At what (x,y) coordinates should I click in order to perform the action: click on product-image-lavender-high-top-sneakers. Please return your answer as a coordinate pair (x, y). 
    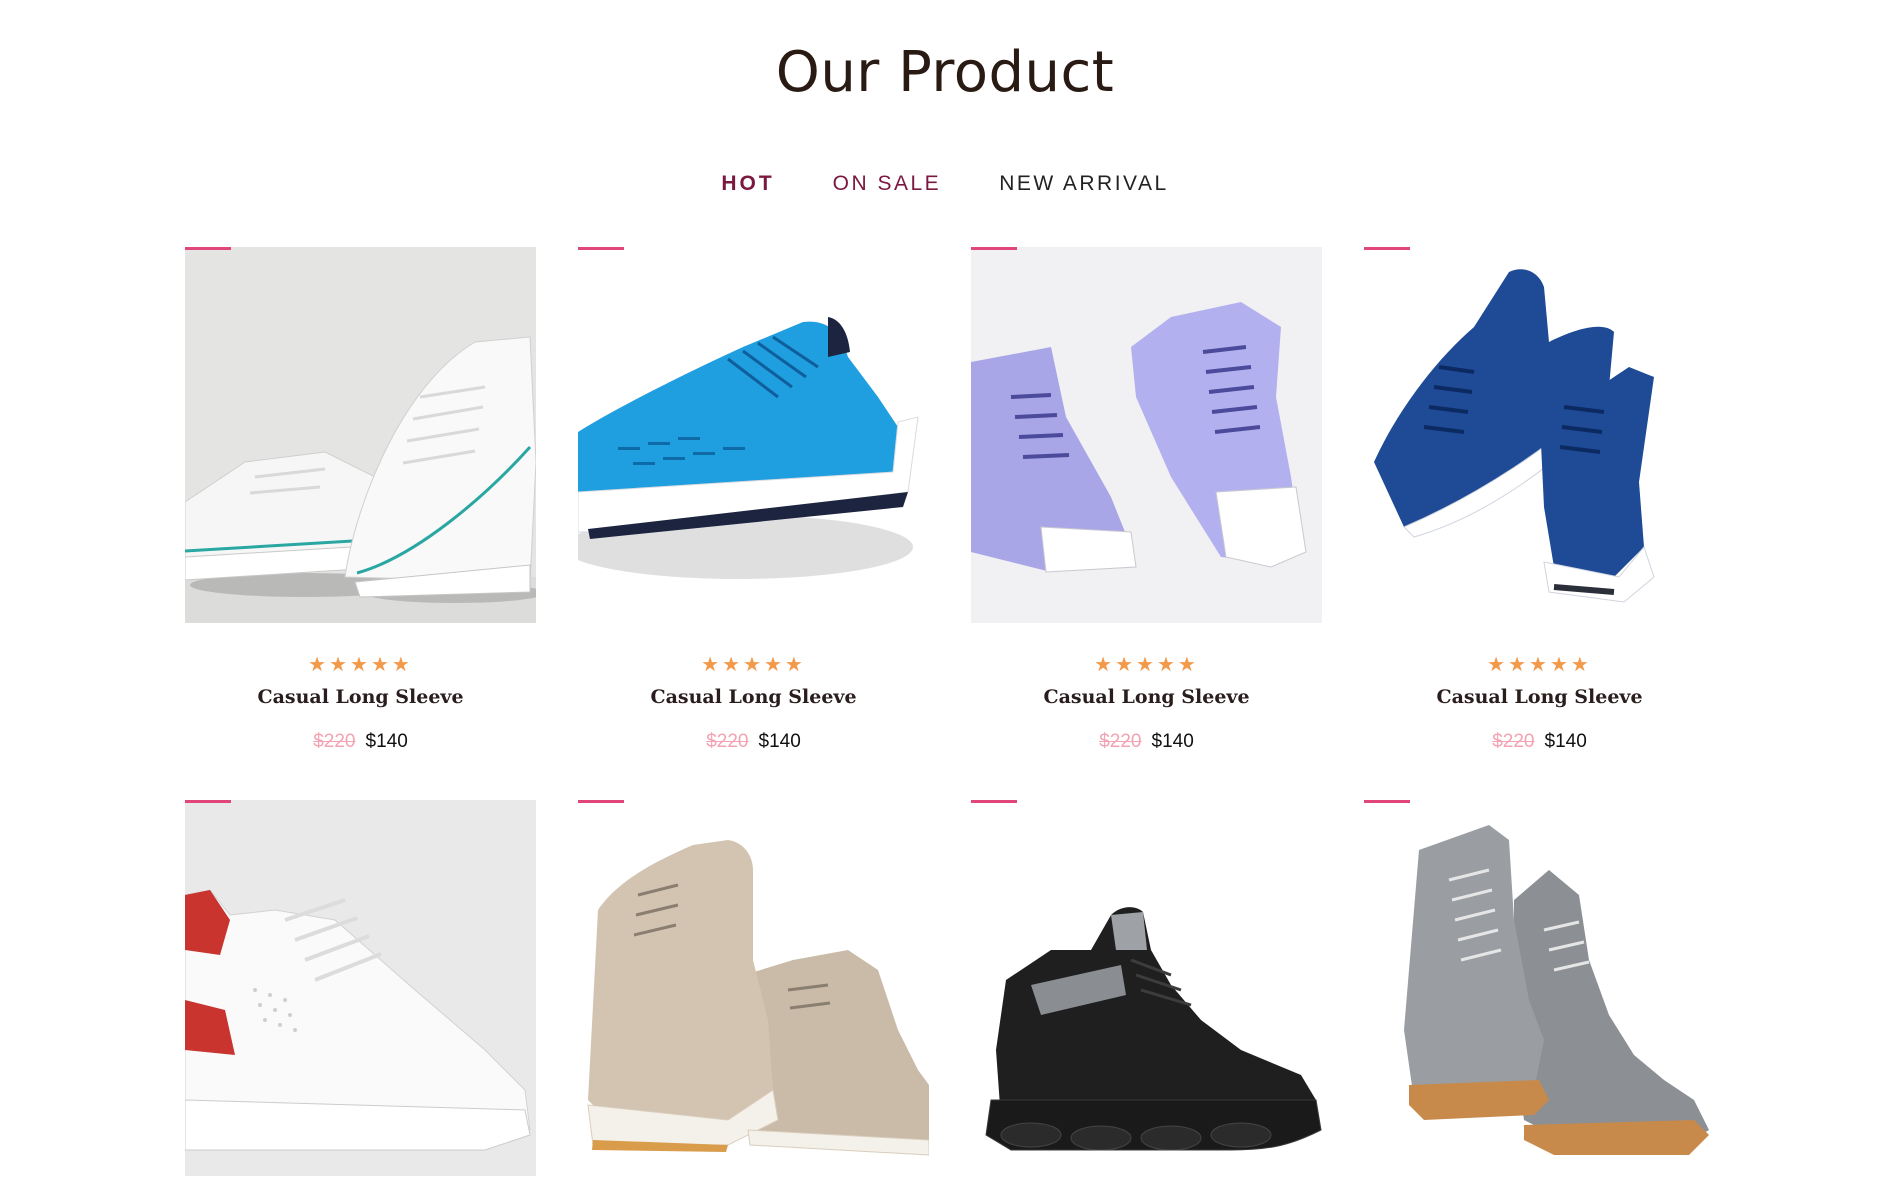
    Looking at the image, I should click on (1146, 435).